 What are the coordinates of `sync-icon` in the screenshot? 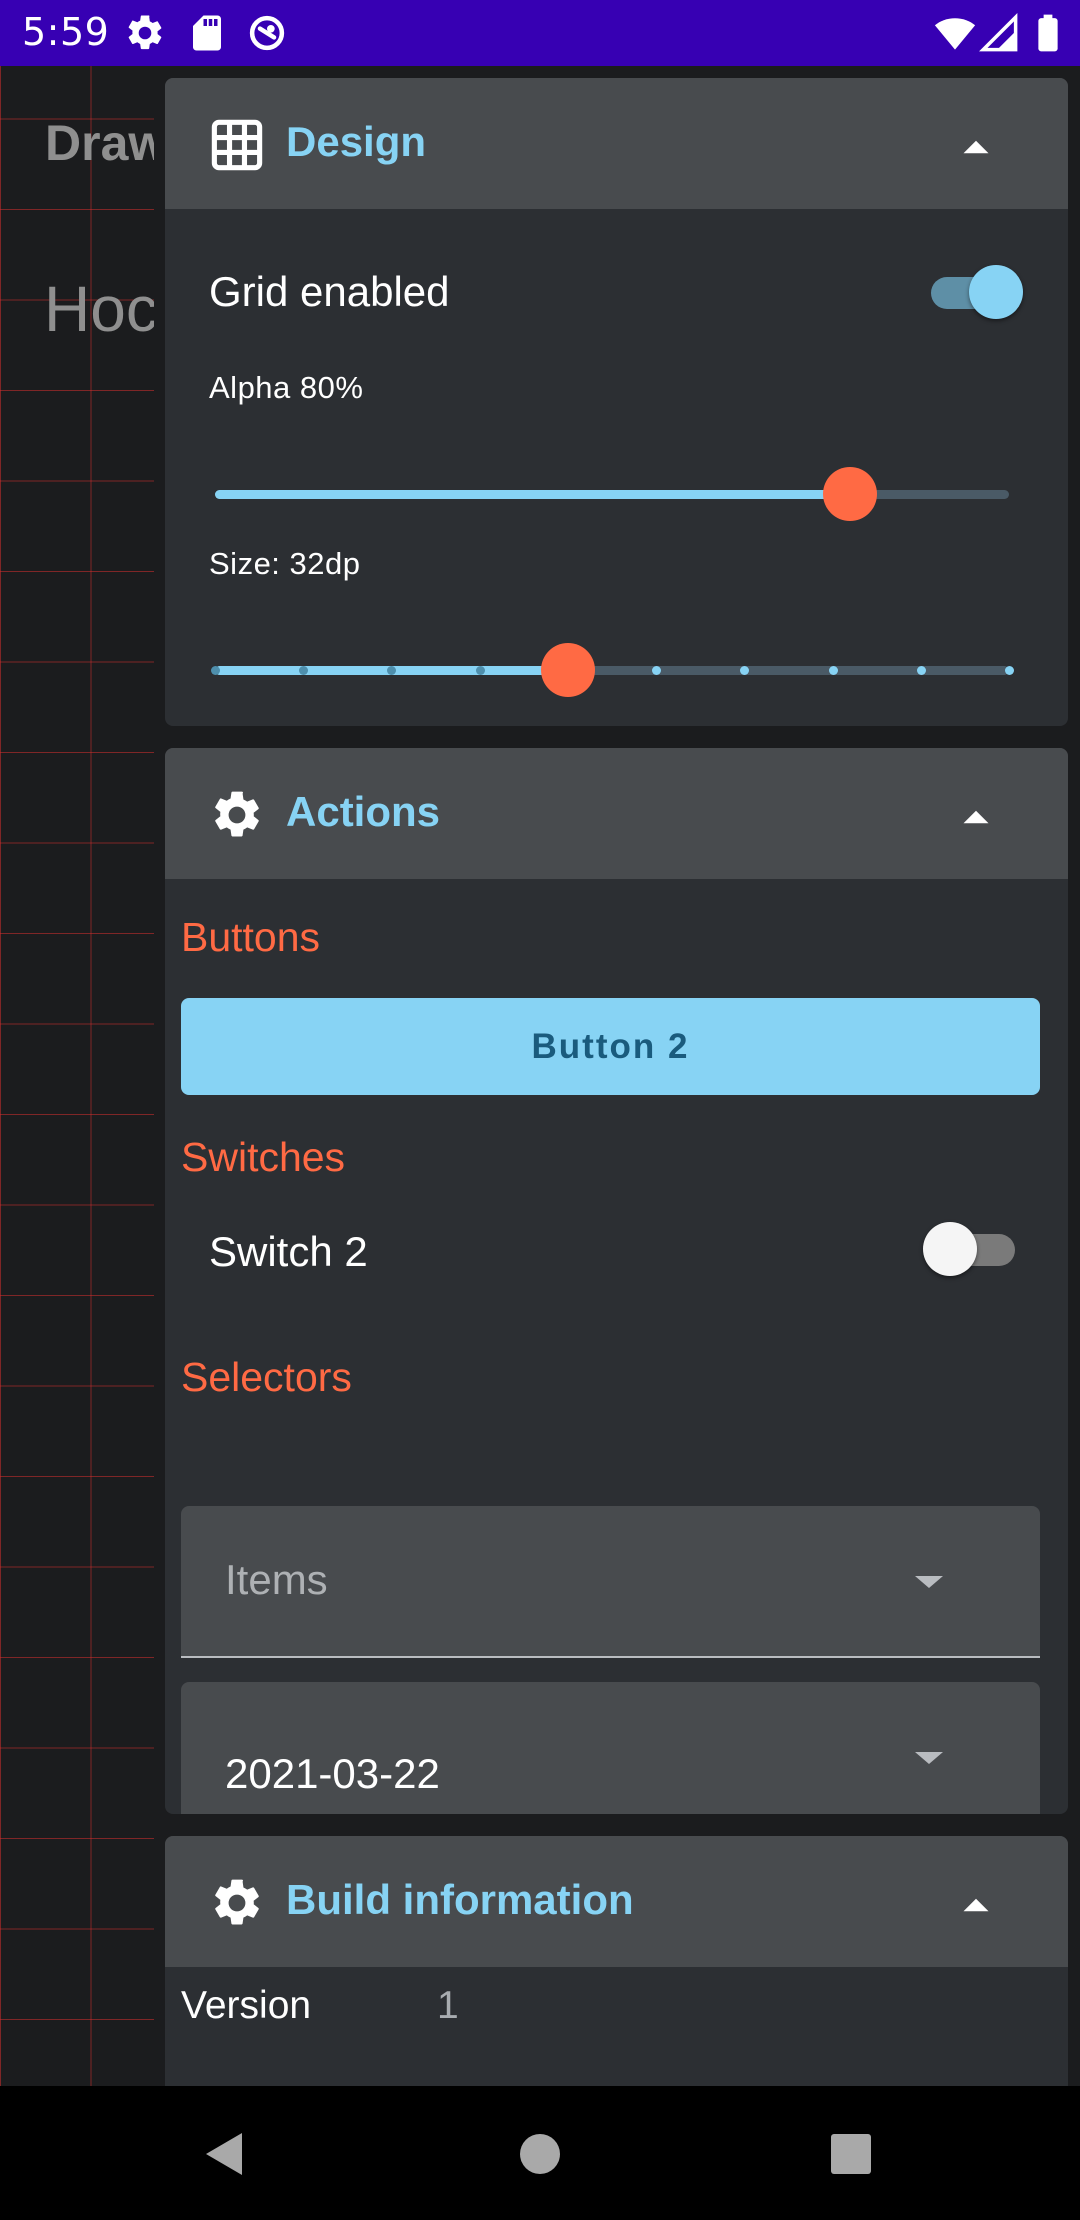 It's located at (267, 33).